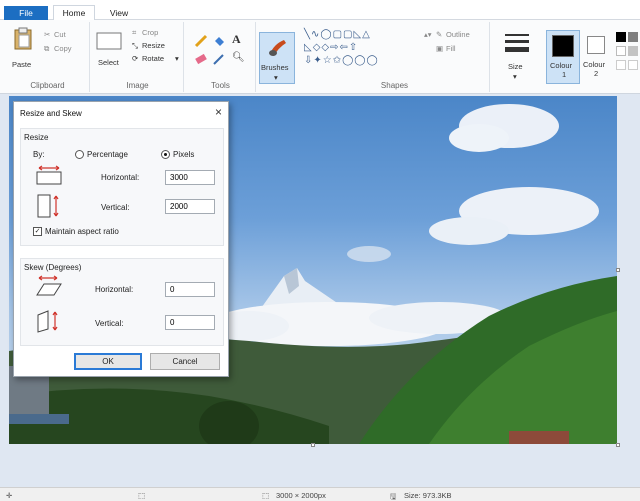 This screenshot has height=501, width=640. What do you see at coordinates (277, 58) in the screenshot?
I see `brushes-button: Brushes ▾` at bounding box center [277, 58].